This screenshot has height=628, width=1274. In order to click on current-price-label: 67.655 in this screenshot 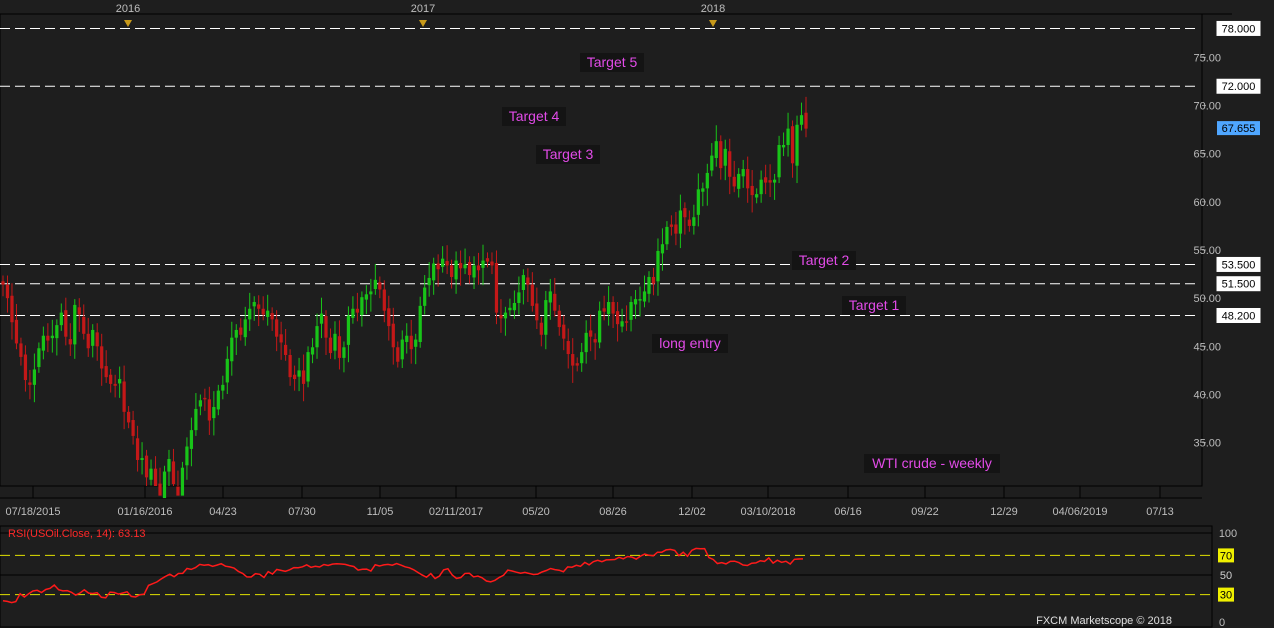, I will do `click(1239, 129)`.